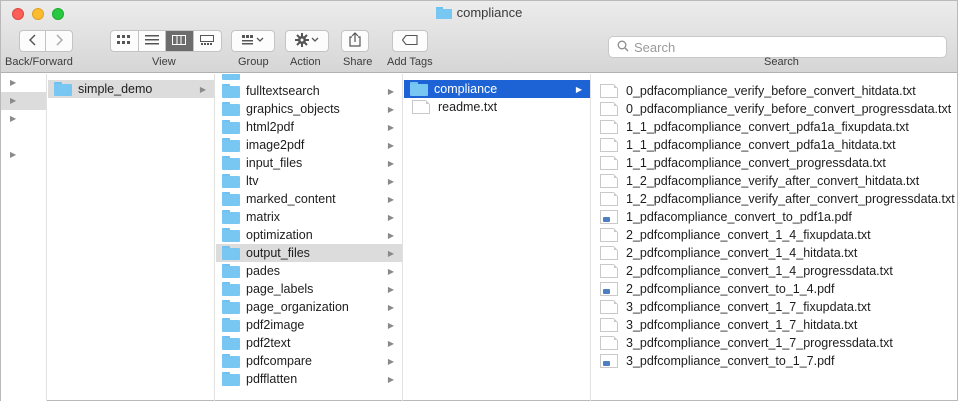  What do you see at coordinates (355, 41) in the screenshot?
I see `share-button` at bounding box center [355, 41].